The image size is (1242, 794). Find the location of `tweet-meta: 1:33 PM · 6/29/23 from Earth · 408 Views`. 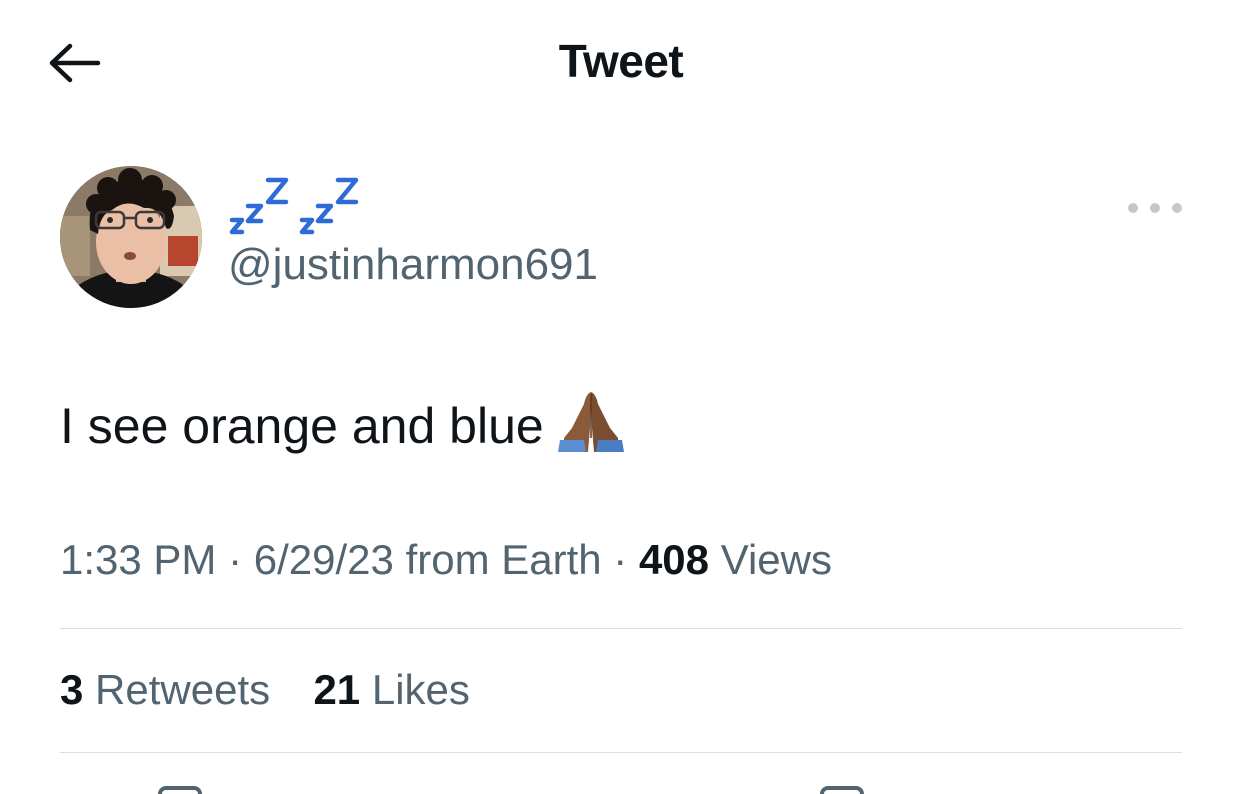

tweet-meta: 1:33 PM · 6/29/23 from Earth · 408 Views is located at coordinates (446, 560).